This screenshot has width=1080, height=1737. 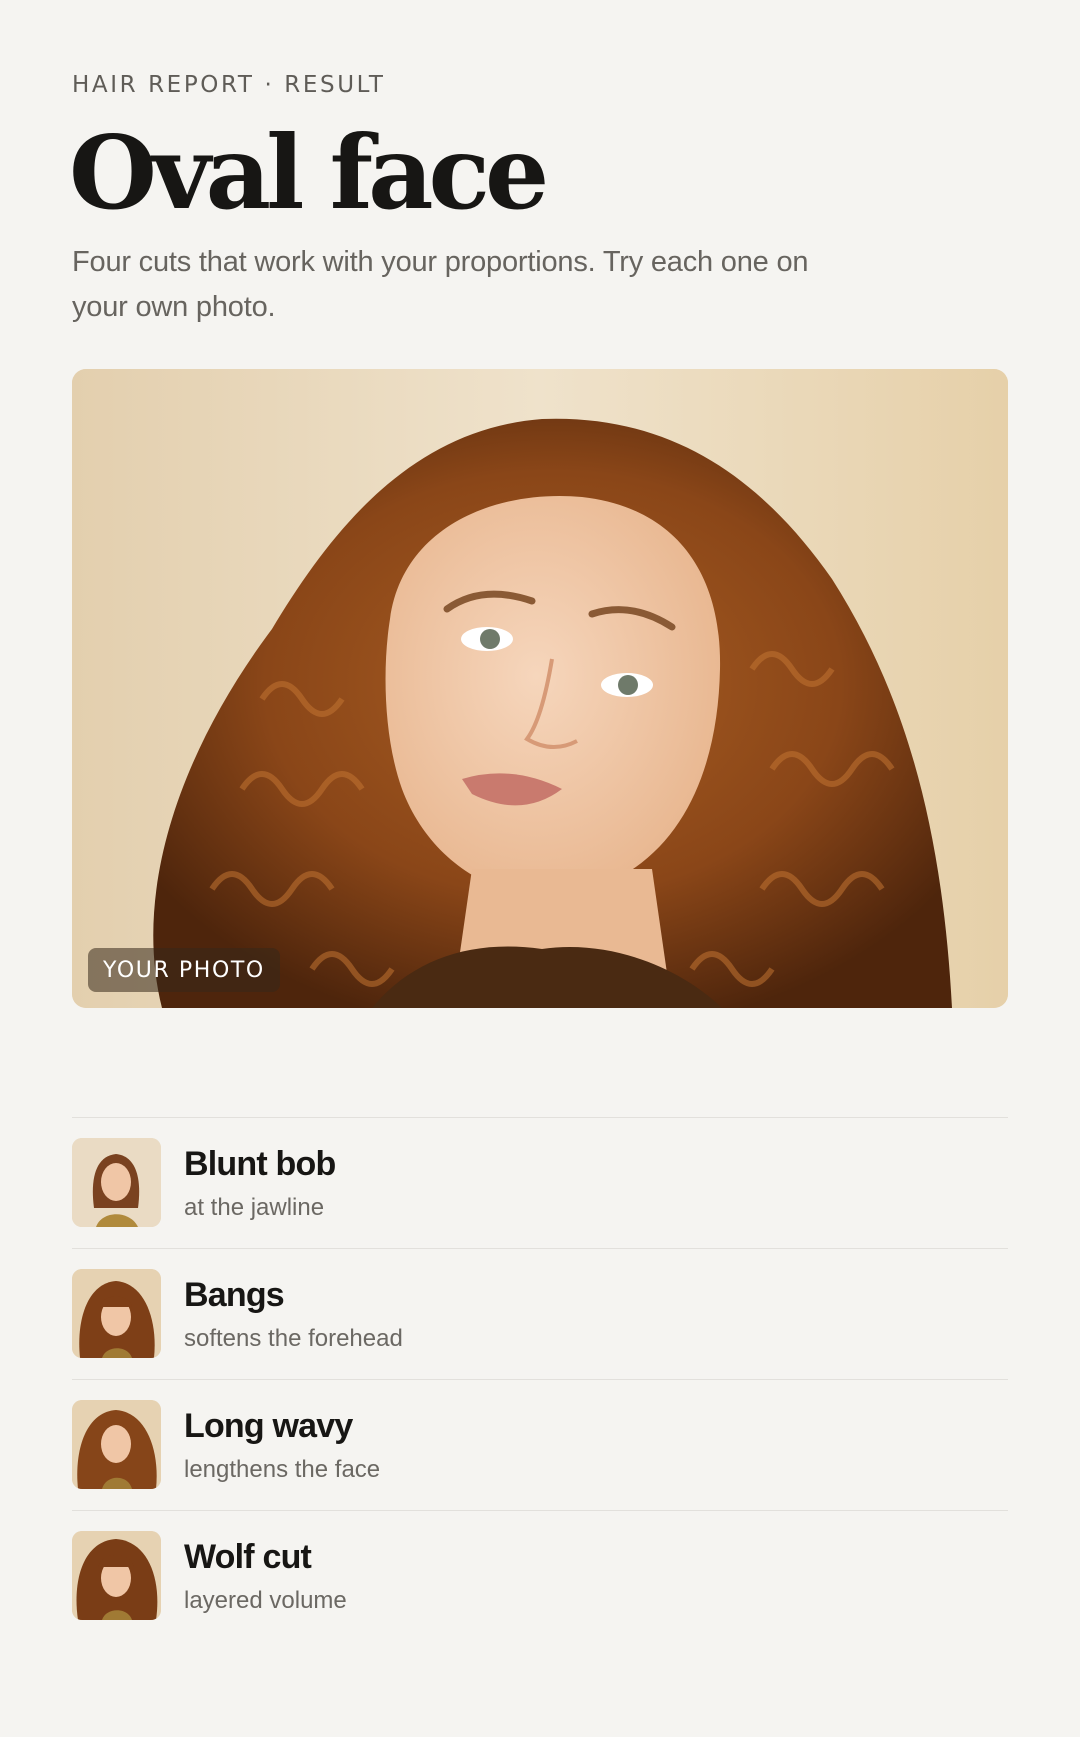 I want to click on list-item-wolf-cut: Wolf cut layered volume, so click(x=540, y=1576).